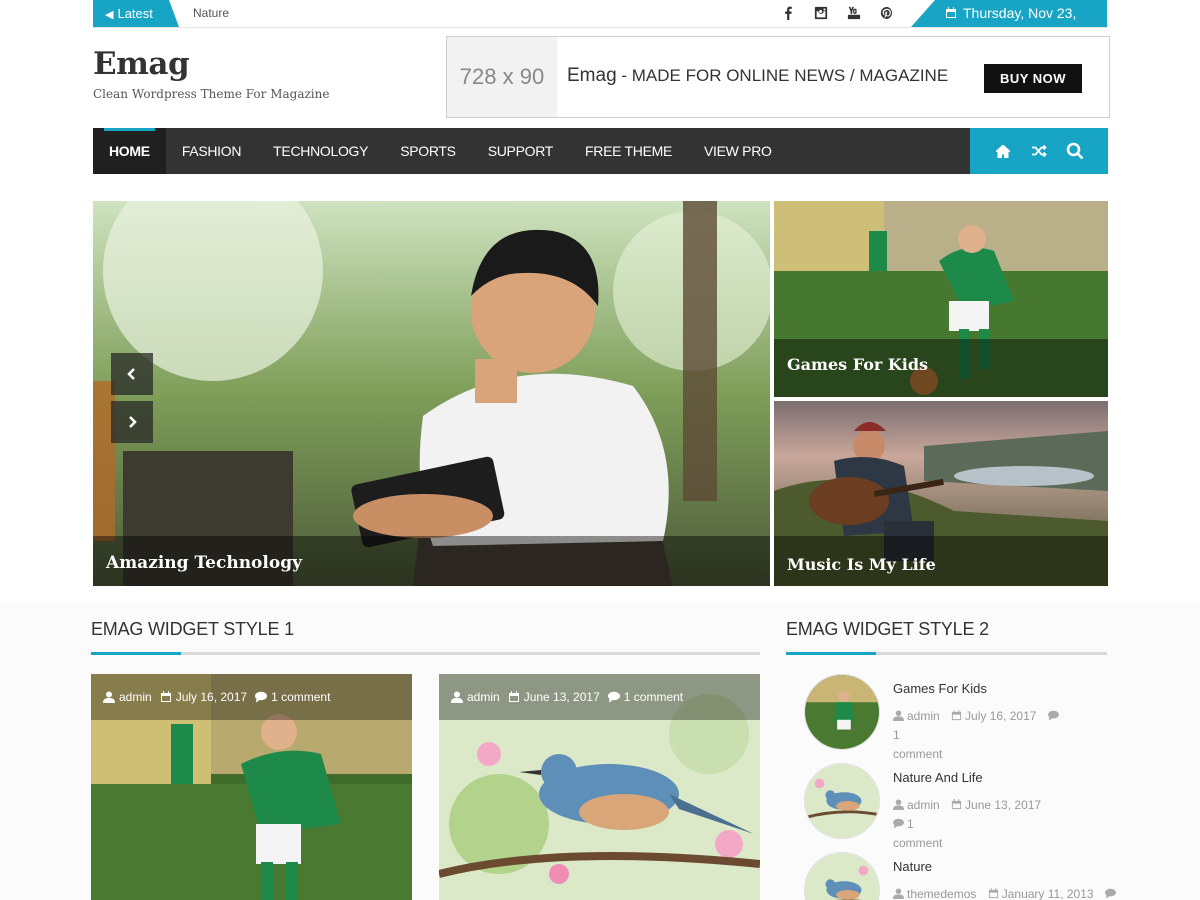  I want to click on youtube-icon, so click(853, 13).